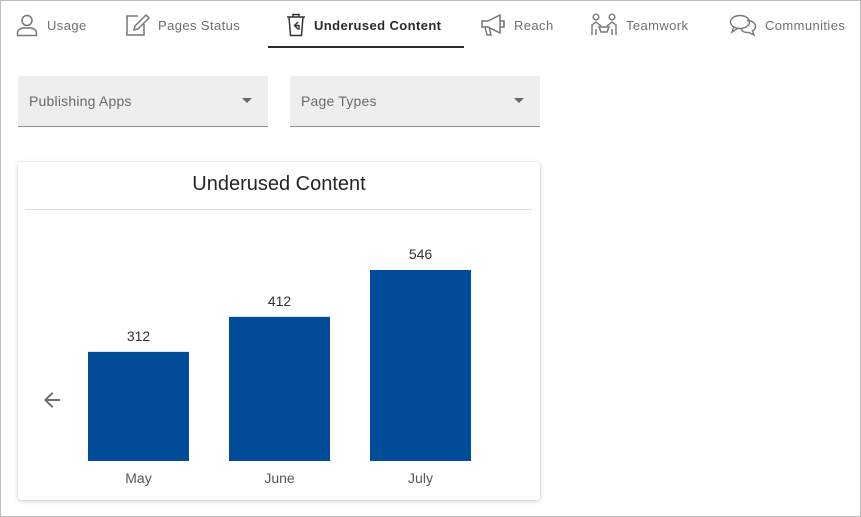 Image resolution: width=861 pixels, height=517 pixels. Describe the element at coordinates (279, 184) in the screenshot. I see `card-title: Underused Content` at that location.